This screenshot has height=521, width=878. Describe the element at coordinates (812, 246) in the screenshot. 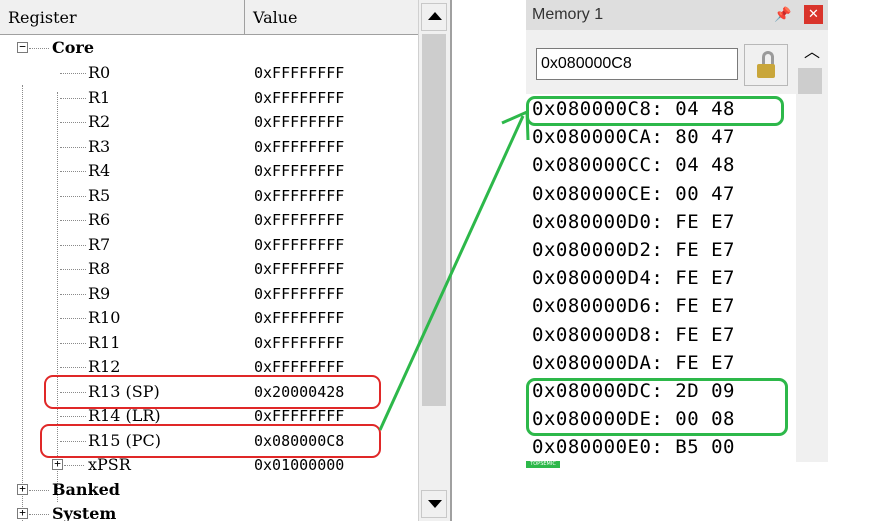

I see `memory-scrollbar: ︿` at that location.